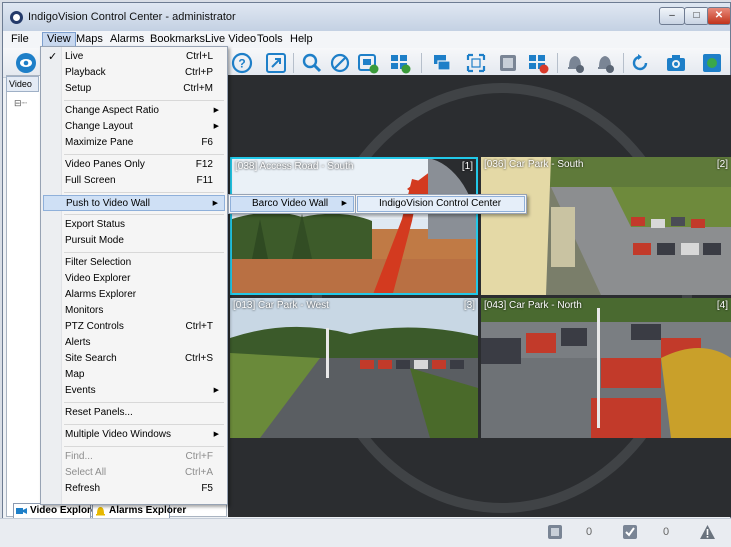 Image resolution: width=731 pixels, height=547 pixels. Describe the element at coordinates (134, 435) in the screenshot. I see `menu-item-multiple-video-windows: Multiple Video Windows ▶` at that location.